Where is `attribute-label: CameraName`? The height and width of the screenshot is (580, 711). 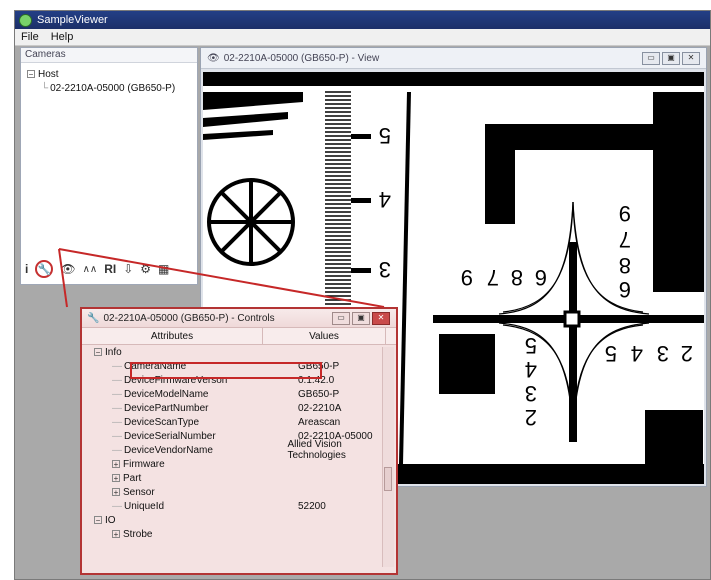
attribute-label: CameraName is located at coordinates (155, 366).